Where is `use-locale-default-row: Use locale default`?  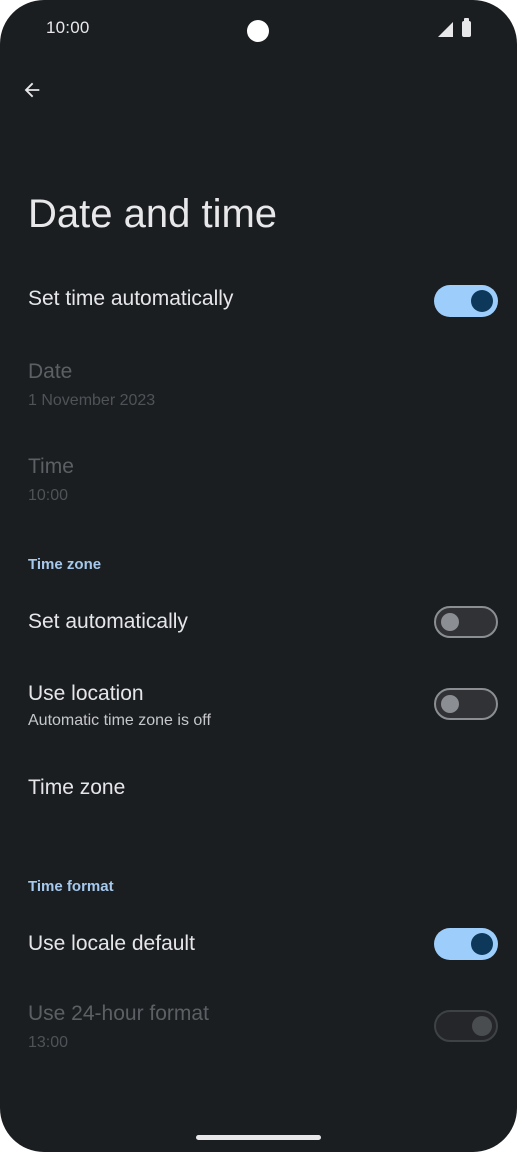
use-locale-default-row: Use locale default is located at coordinates (258, 945).